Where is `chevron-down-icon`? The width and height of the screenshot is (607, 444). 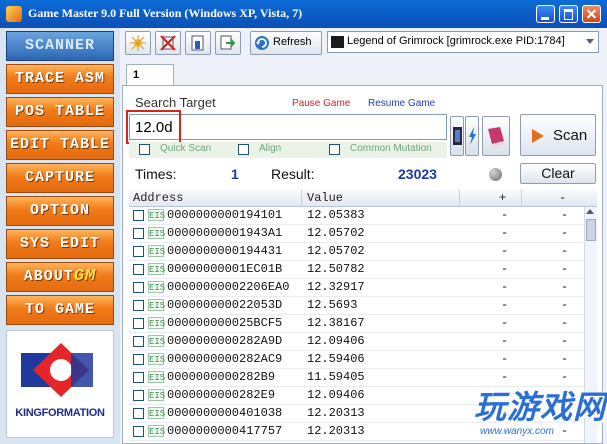
chevron-down-icon is located at coordinates (590, 41).